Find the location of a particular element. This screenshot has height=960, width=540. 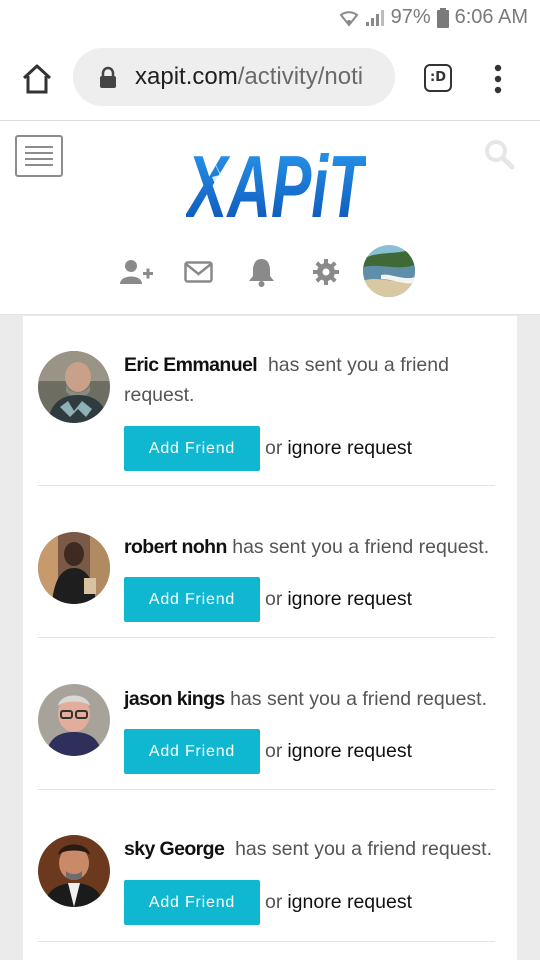

user-name: jason kings is located at coordinates (174, 699).